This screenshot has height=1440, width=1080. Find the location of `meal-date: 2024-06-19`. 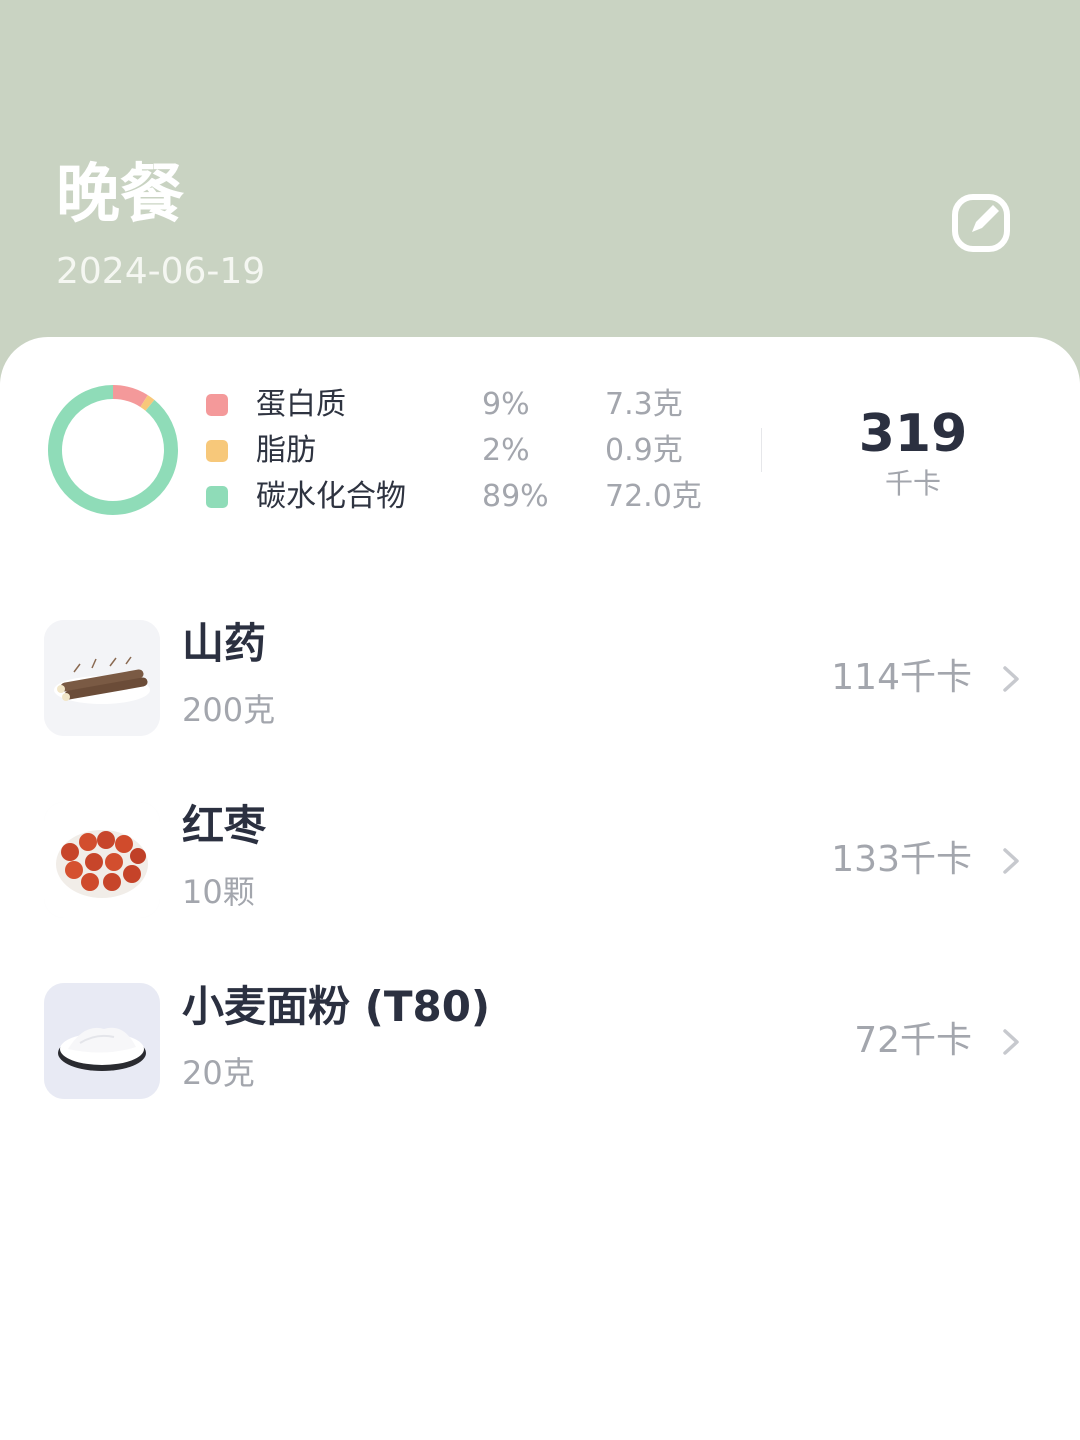

meal-date: 2024-06-19 is located at coordinates (161, 271).